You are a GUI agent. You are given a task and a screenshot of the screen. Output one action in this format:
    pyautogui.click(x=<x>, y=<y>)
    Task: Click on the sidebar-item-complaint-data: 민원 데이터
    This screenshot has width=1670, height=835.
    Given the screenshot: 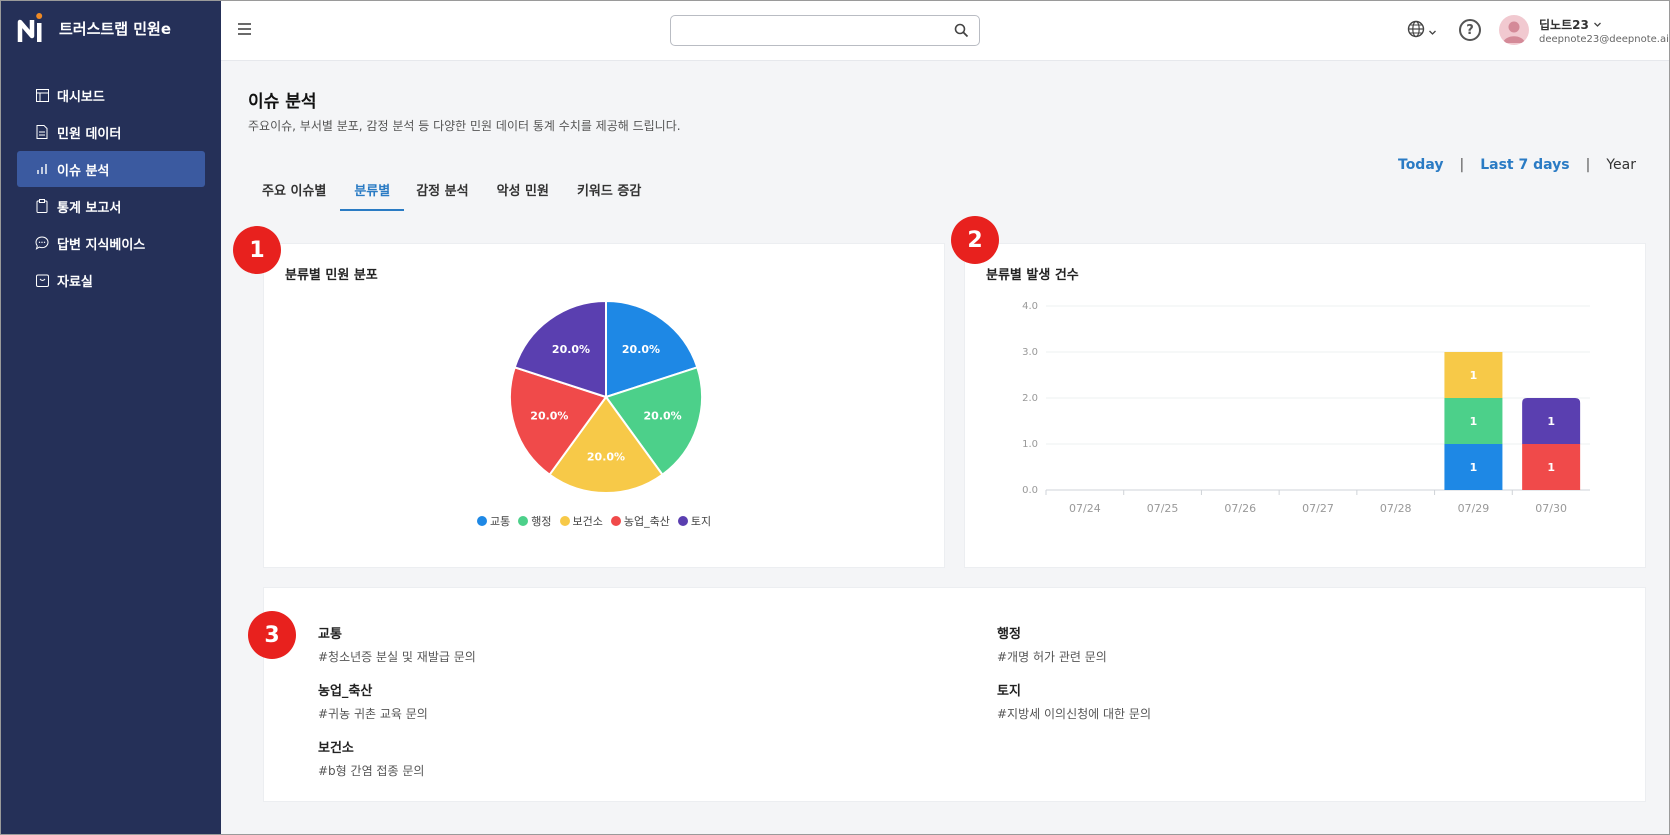 What is the action you would take?
    pyautogui.click(x=111, y=132)
    